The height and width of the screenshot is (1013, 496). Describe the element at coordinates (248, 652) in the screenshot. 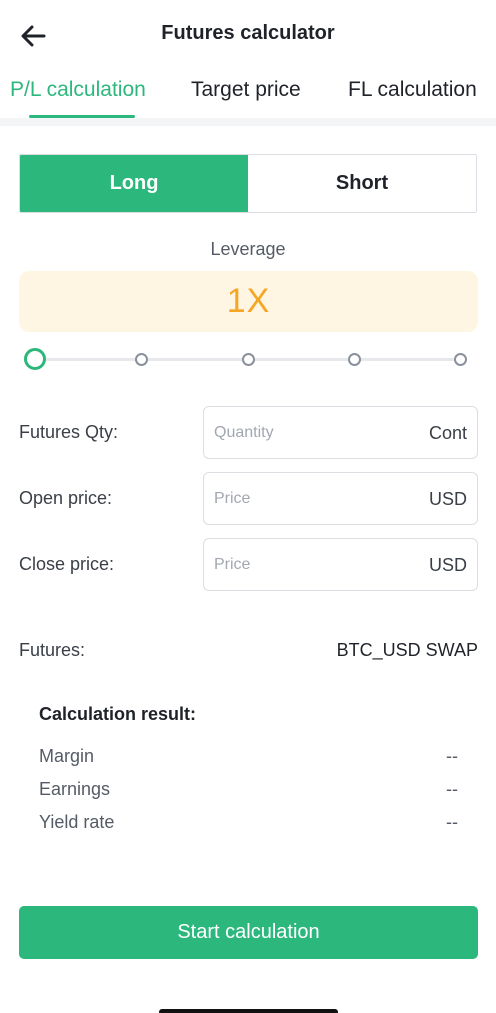

I see `futures-row: Futures: BTC_USD SWAP` at that location.